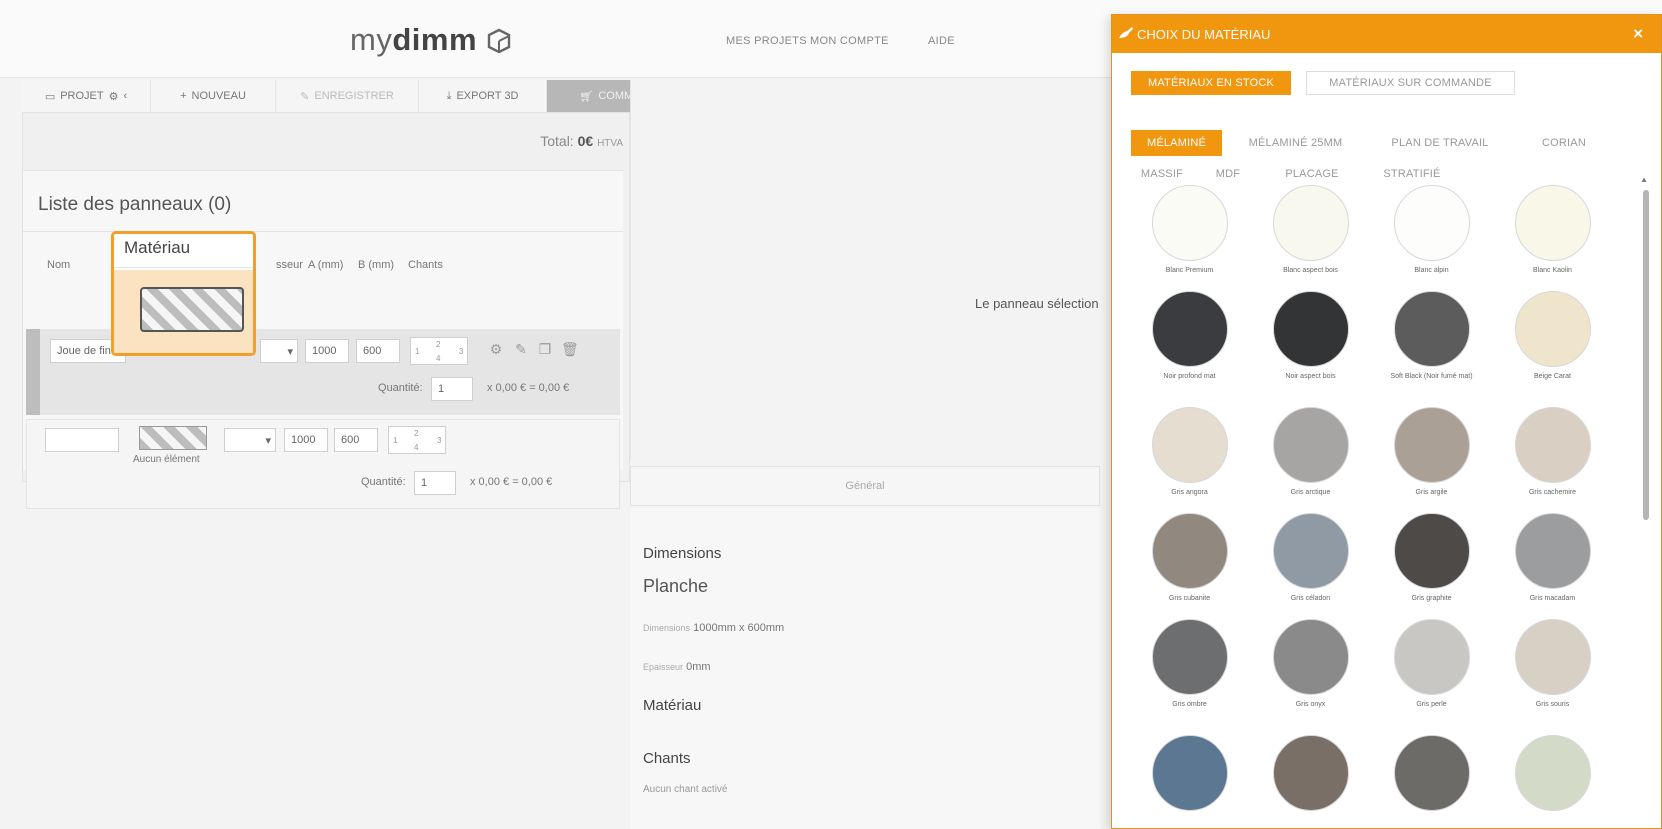 Image resolution: width=1662 pixels, height=829 pixels. Describe the element at coordinates (1312, 174) in the screenshot. I see `category-placage: PLACAGE` at that location.